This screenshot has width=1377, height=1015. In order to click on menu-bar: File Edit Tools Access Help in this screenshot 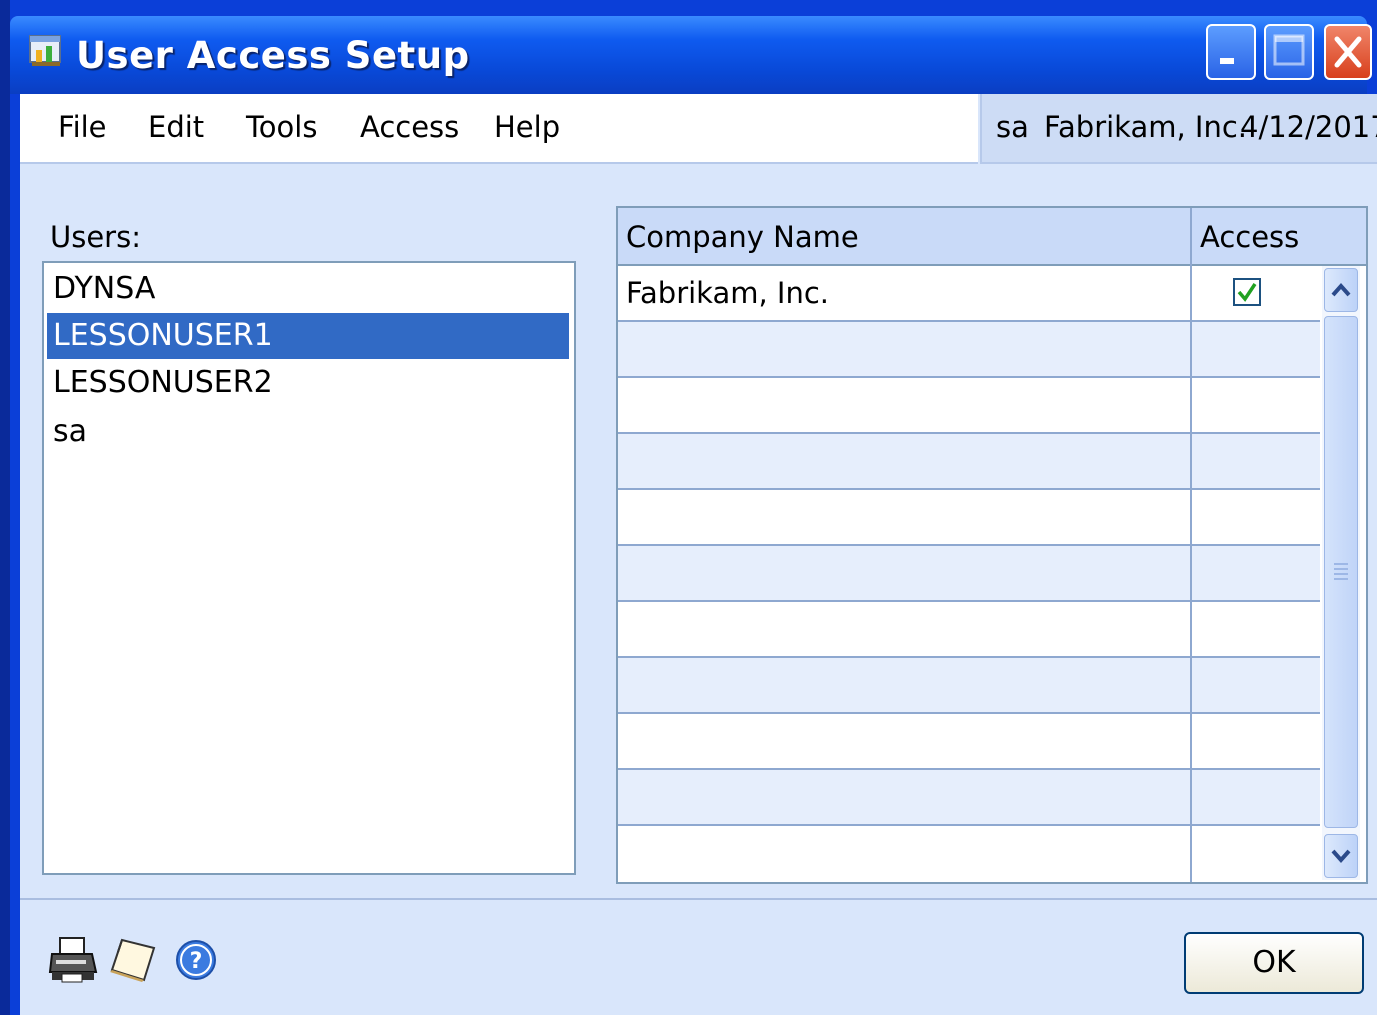, I will do `click(499, 129)`.